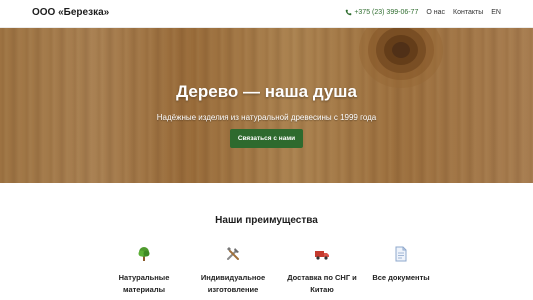 This screenshot has width=533, height=300. What do you see at coordinates (233, 283) in the screenshot?
I see `feature-label: Индивидуальное изготовление` at bounding box center [233, 283].